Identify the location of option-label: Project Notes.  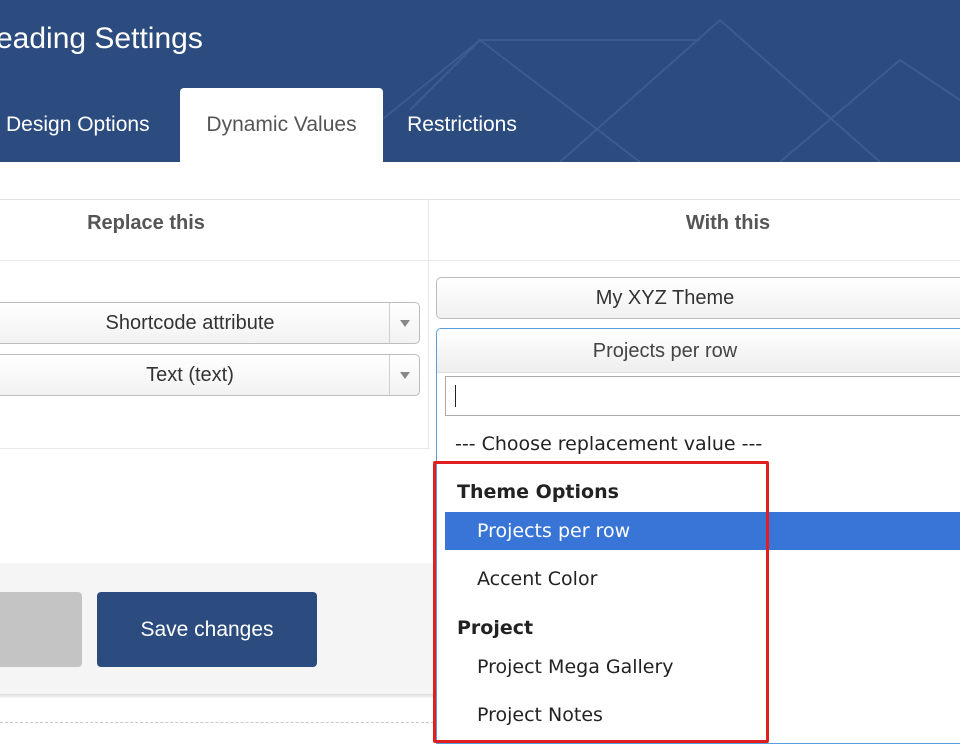
(540, 715).